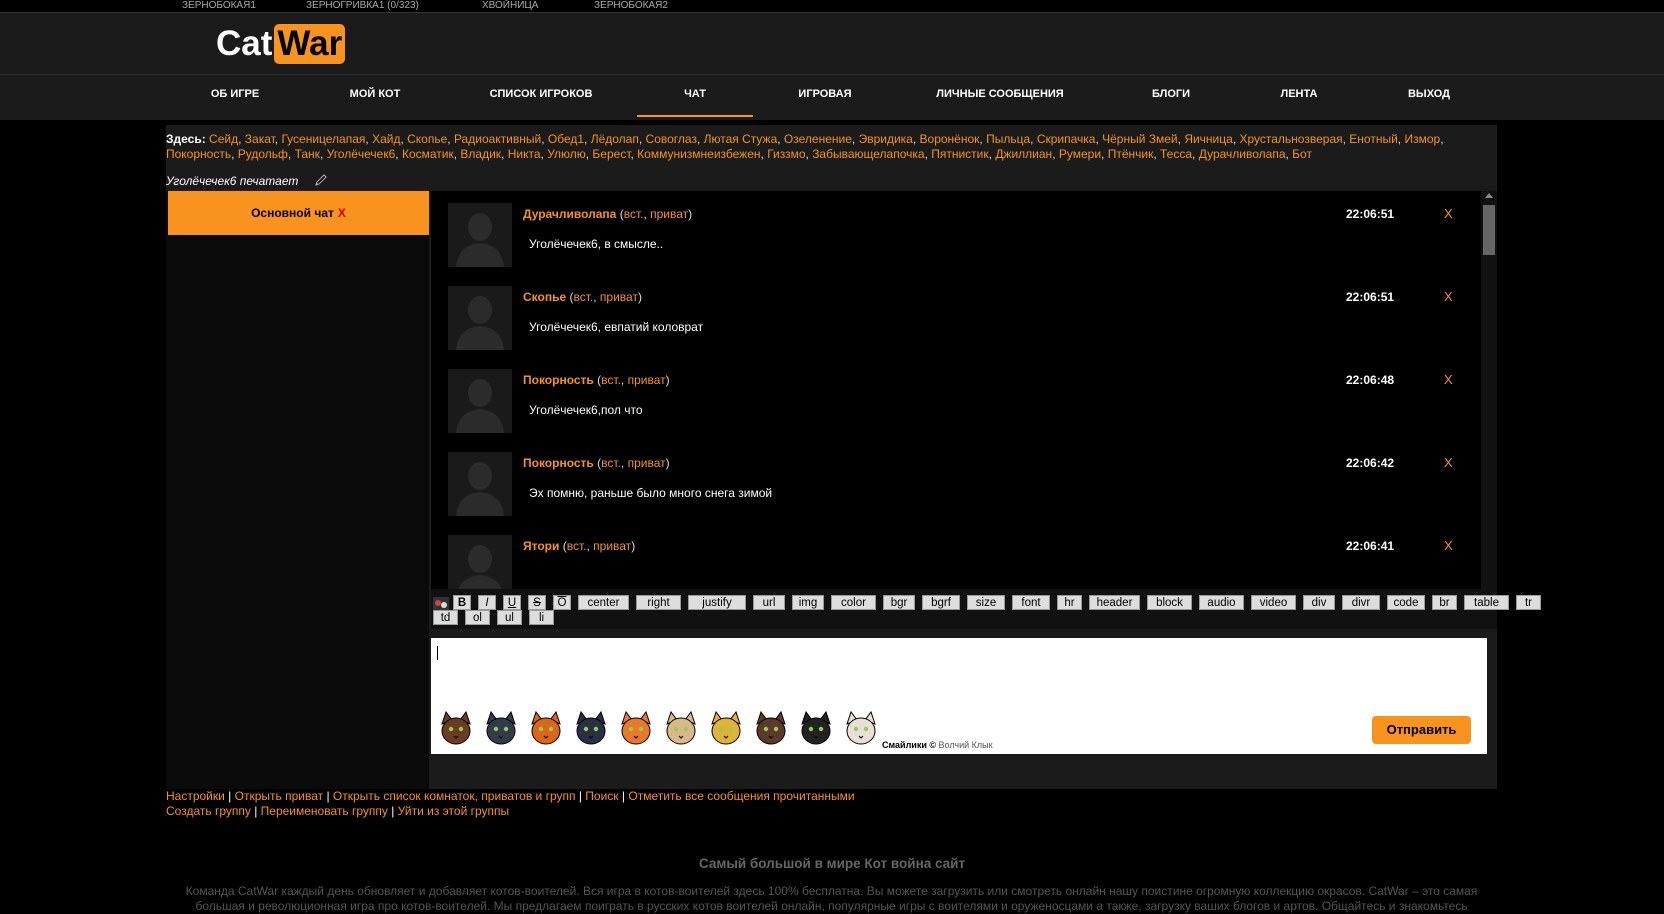 This screenshot has width=1664, height=914. Describe the element at coordinates (671, 139) in the screenshot. I see `present-user-link: Совоглаз` at that location.